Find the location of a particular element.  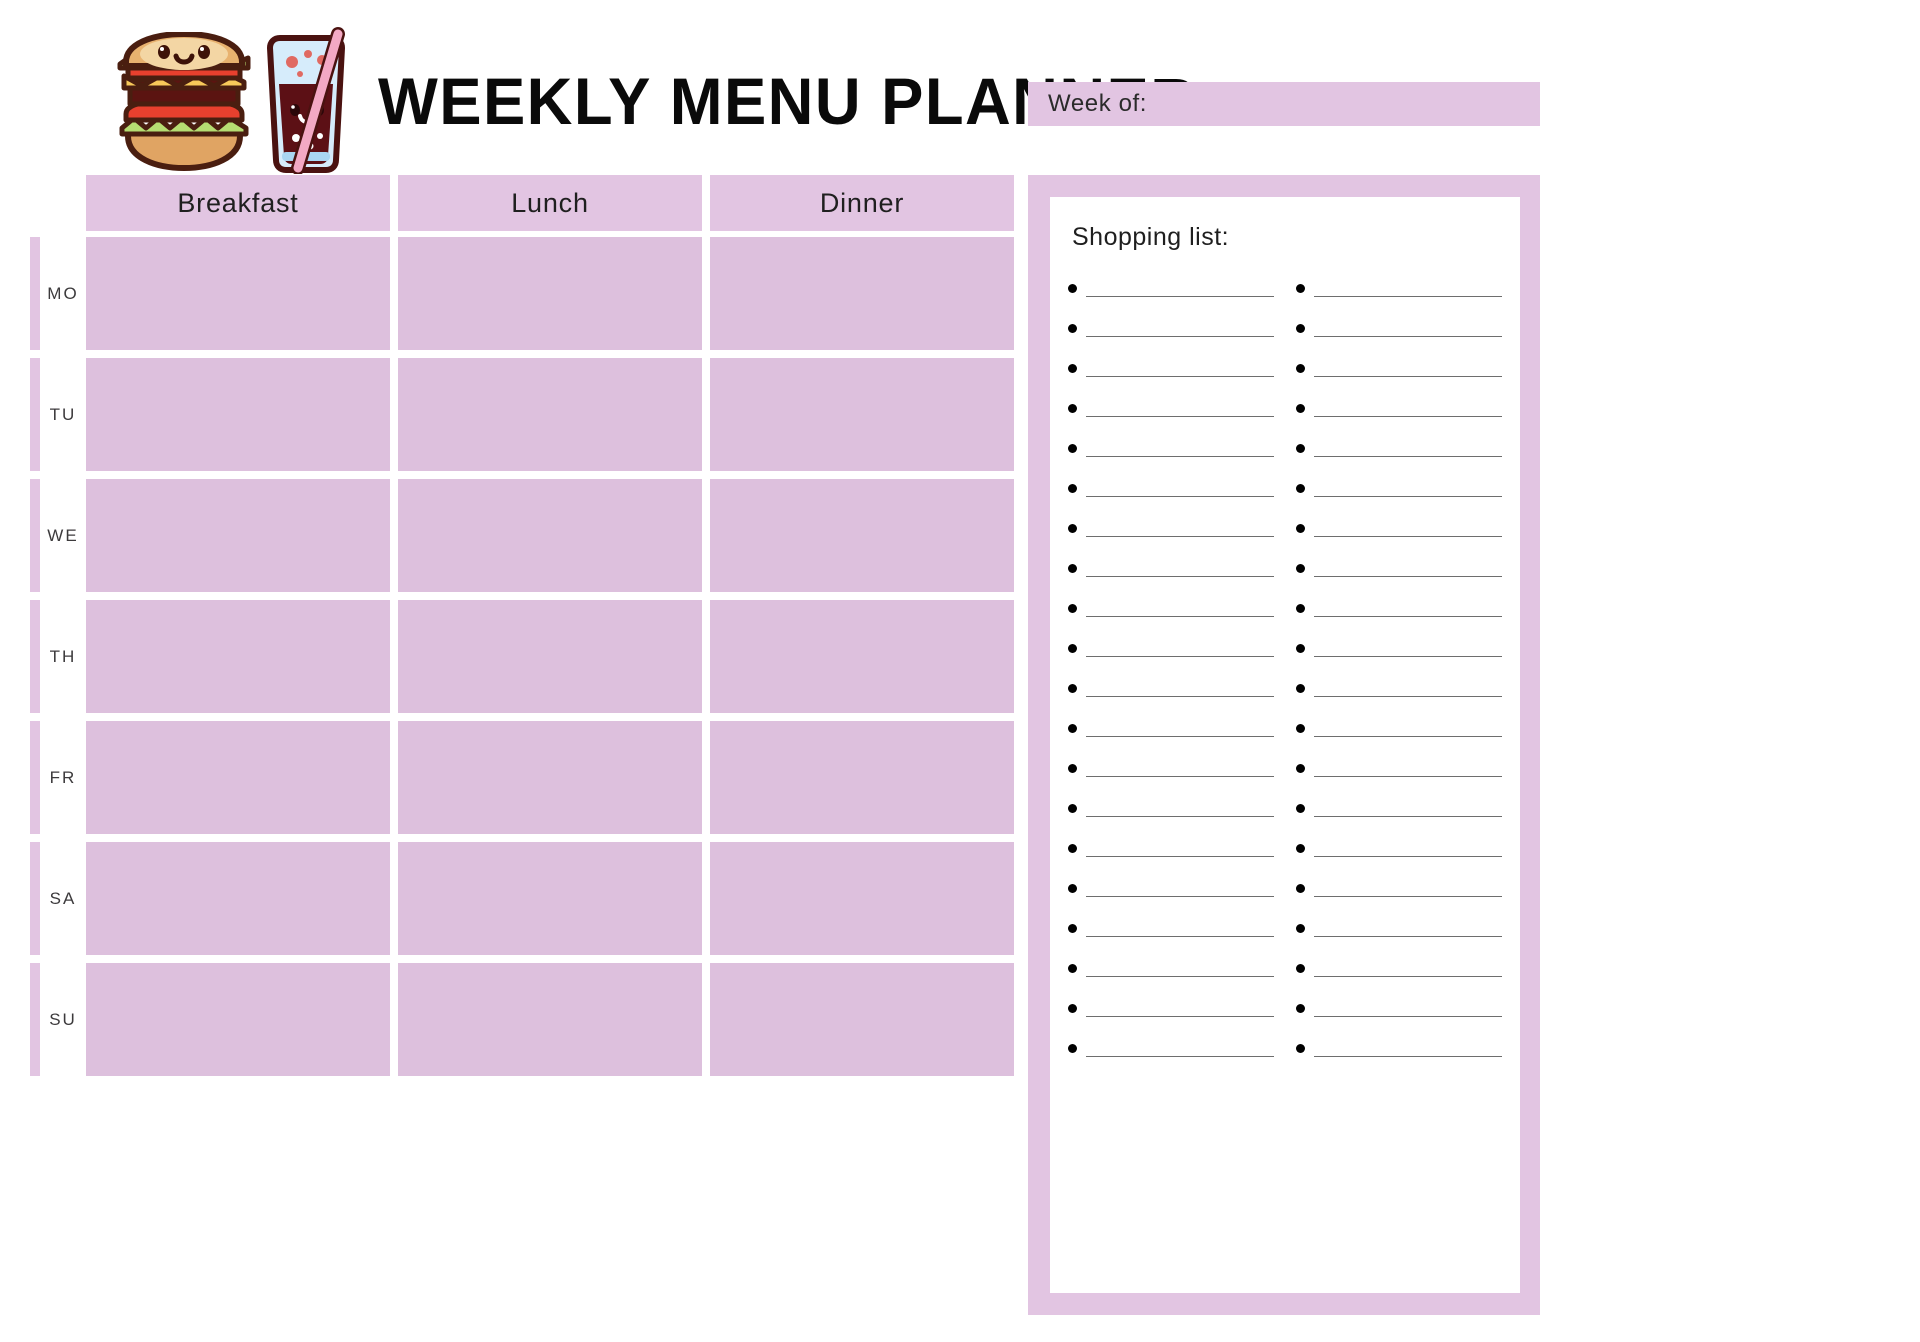

meal-cell-su-dinner is located at coordinates (862, 1019).